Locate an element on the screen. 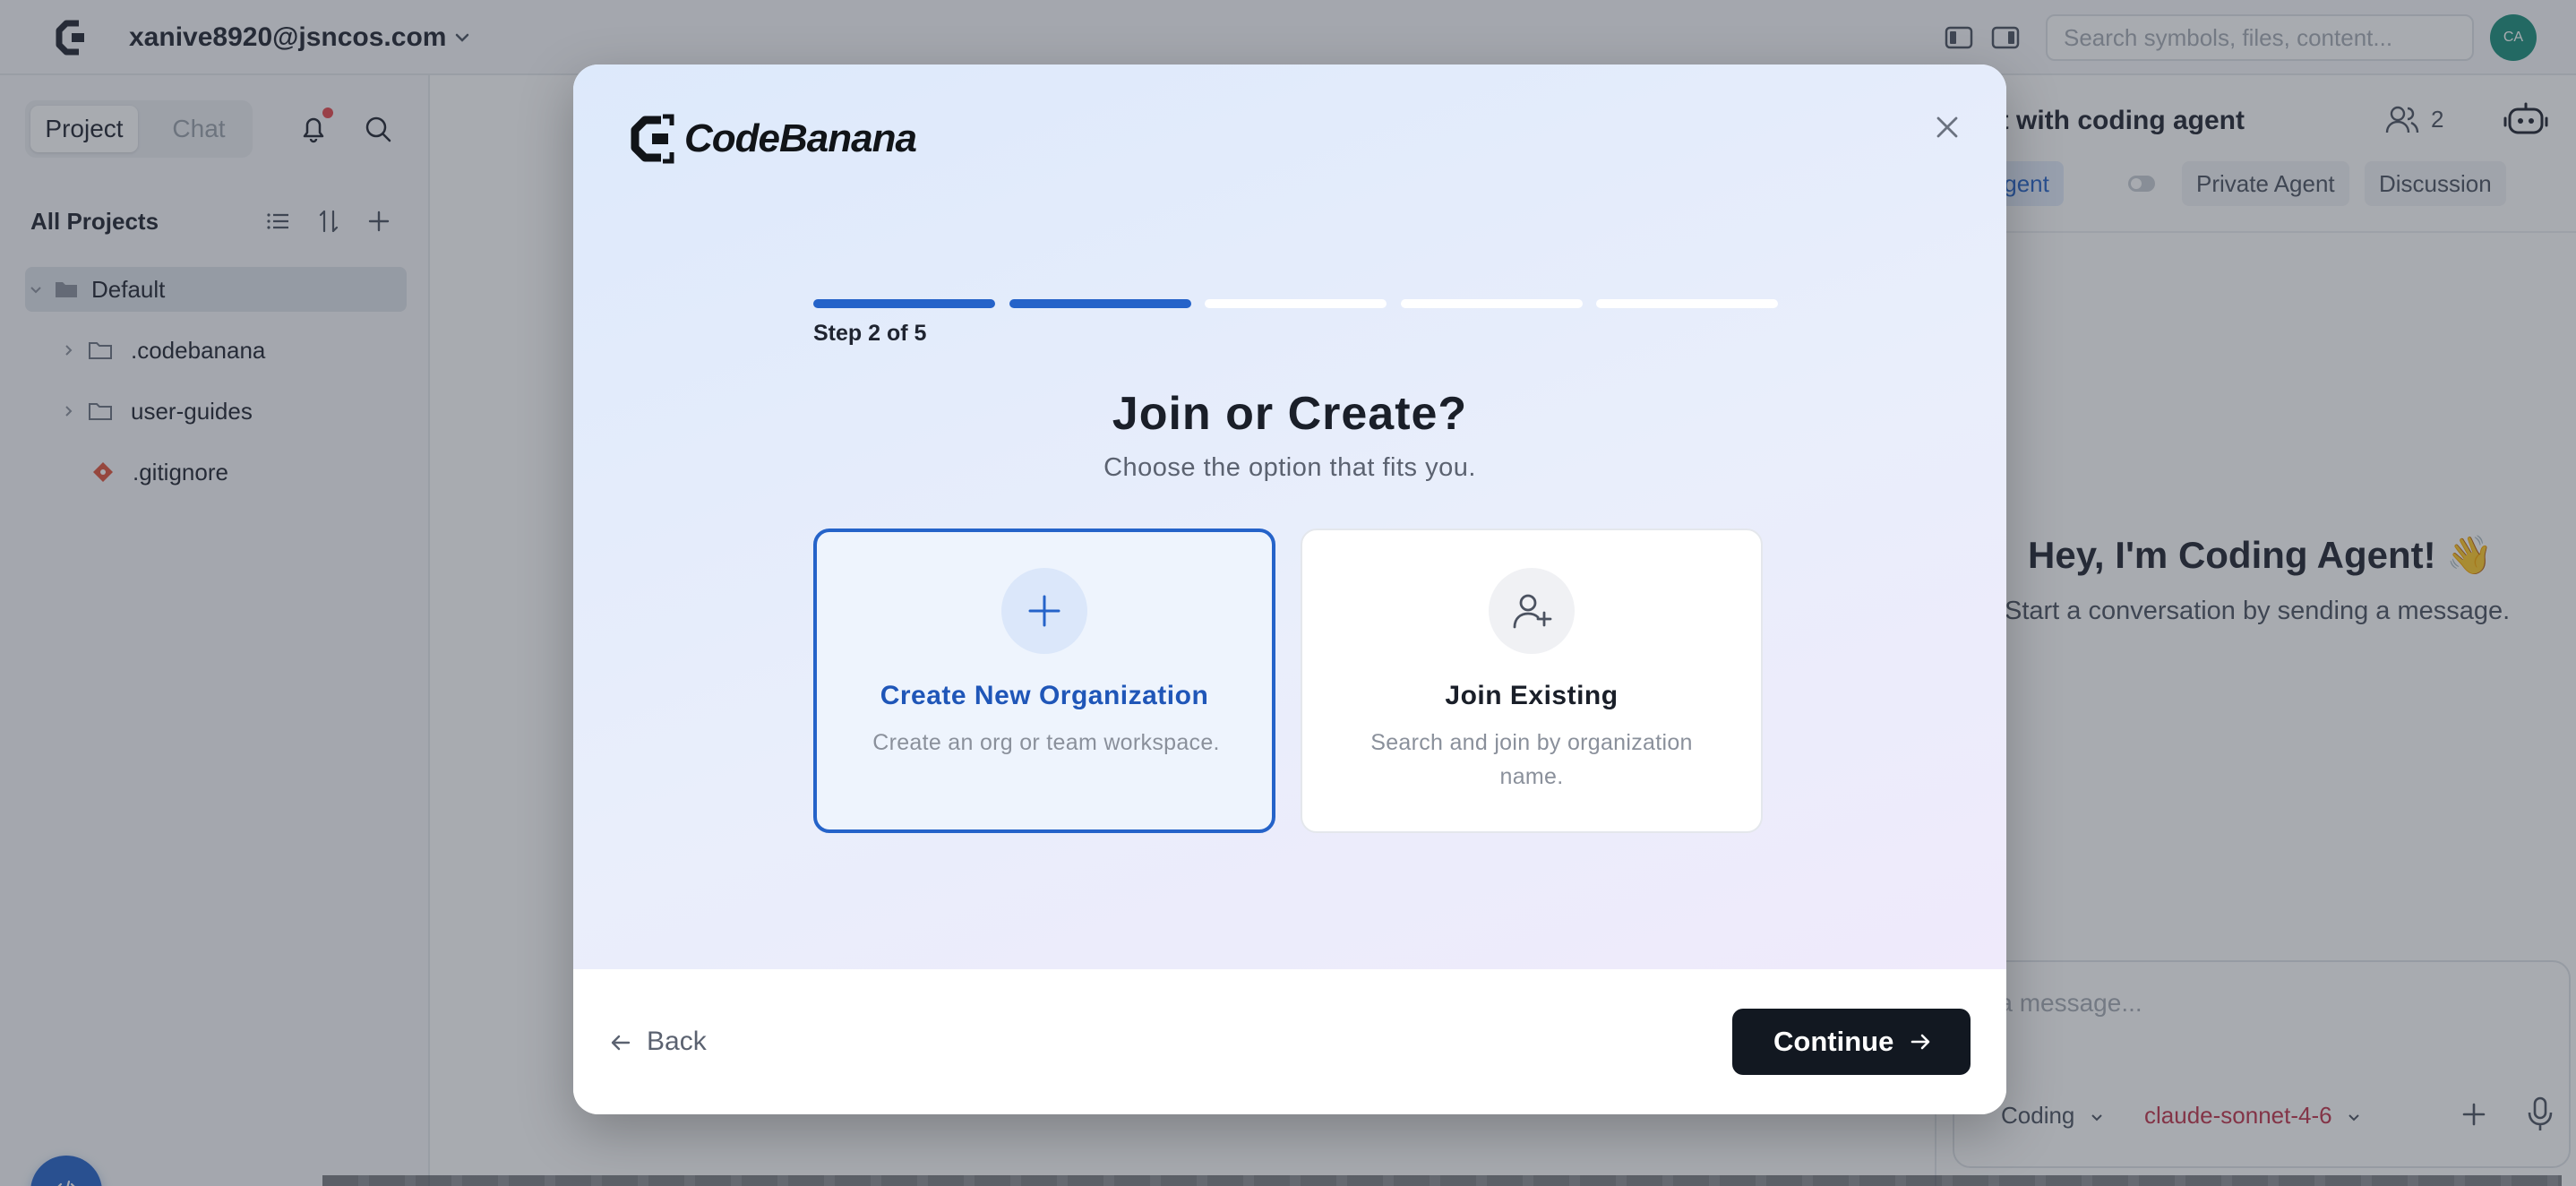  continue-button: Continue is located at coordinates (1851, 1042).